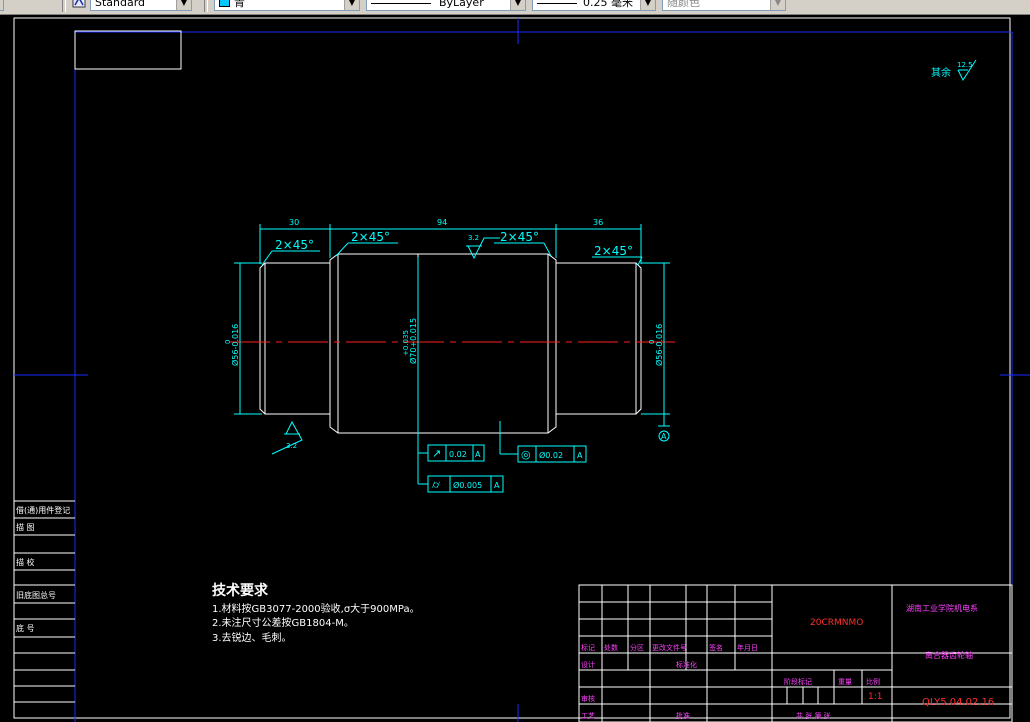 The image size is (1030, 722). I want to click on gdt-concentricity-value: Ø0.02, so click(551, 455).